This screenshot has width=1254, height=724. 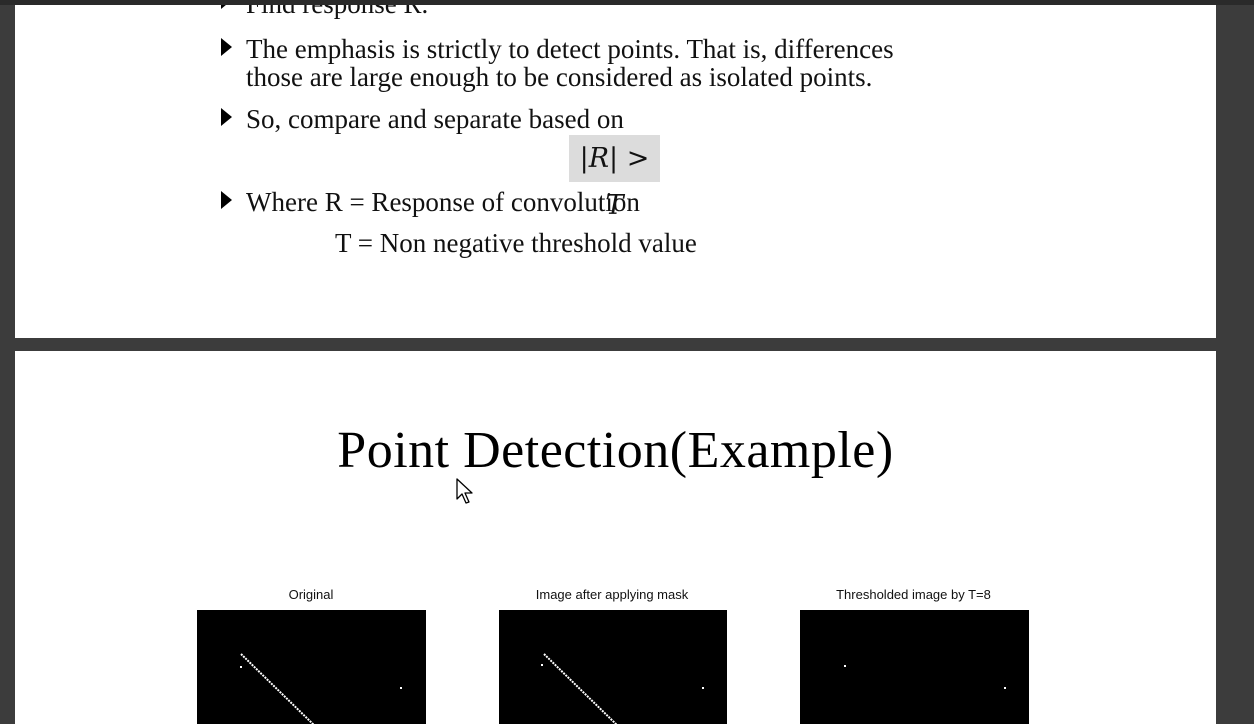 I want to click on slide-title: Point Detection(Example), so click(x=615, y=450).